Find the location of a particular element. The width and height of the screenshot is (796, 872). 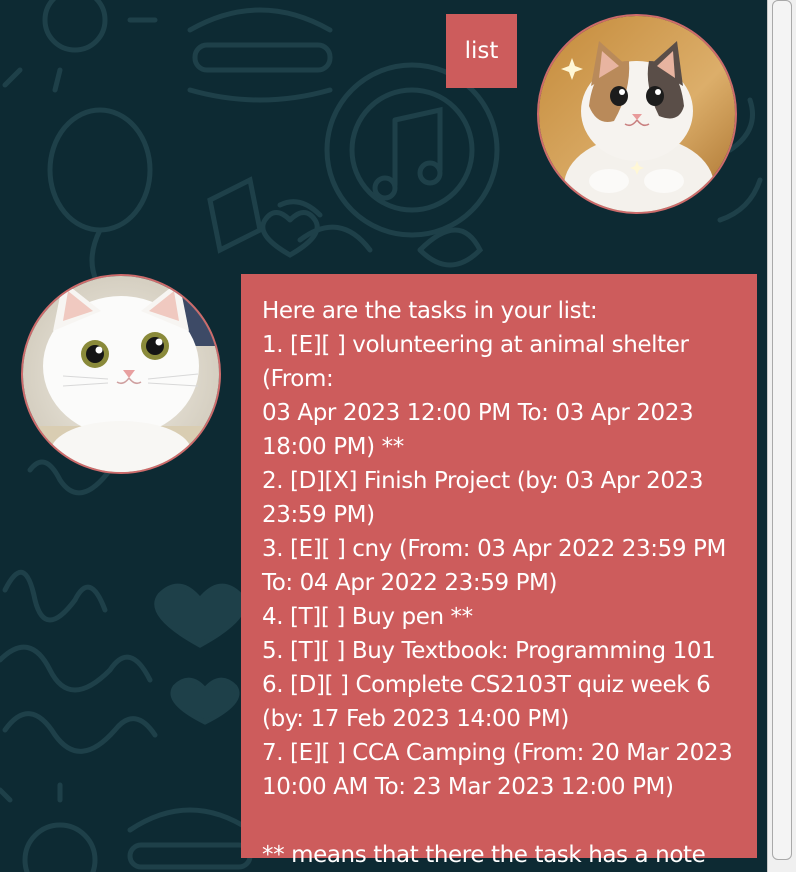

bot-message-line: 10:00 AM To: 23 Mar 2023 12:00 PM) is located at coordinates (468, 787).